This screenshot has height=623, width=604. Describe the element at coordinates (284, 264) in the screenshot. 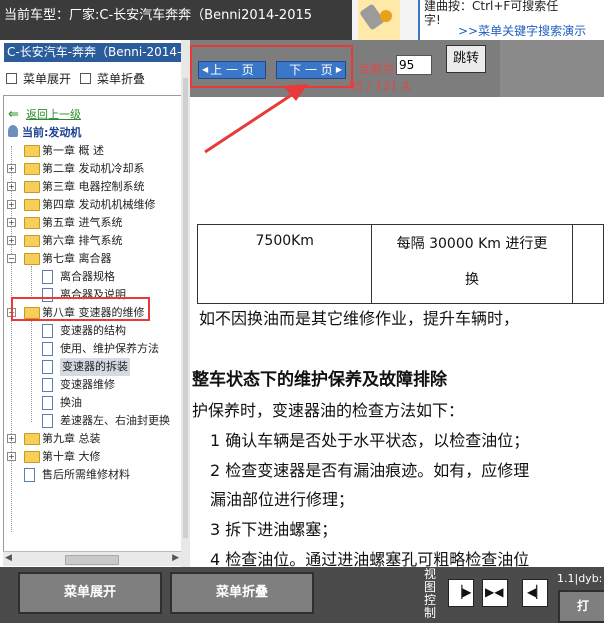

I see `table-cell-interval: 7500Km` at that location.